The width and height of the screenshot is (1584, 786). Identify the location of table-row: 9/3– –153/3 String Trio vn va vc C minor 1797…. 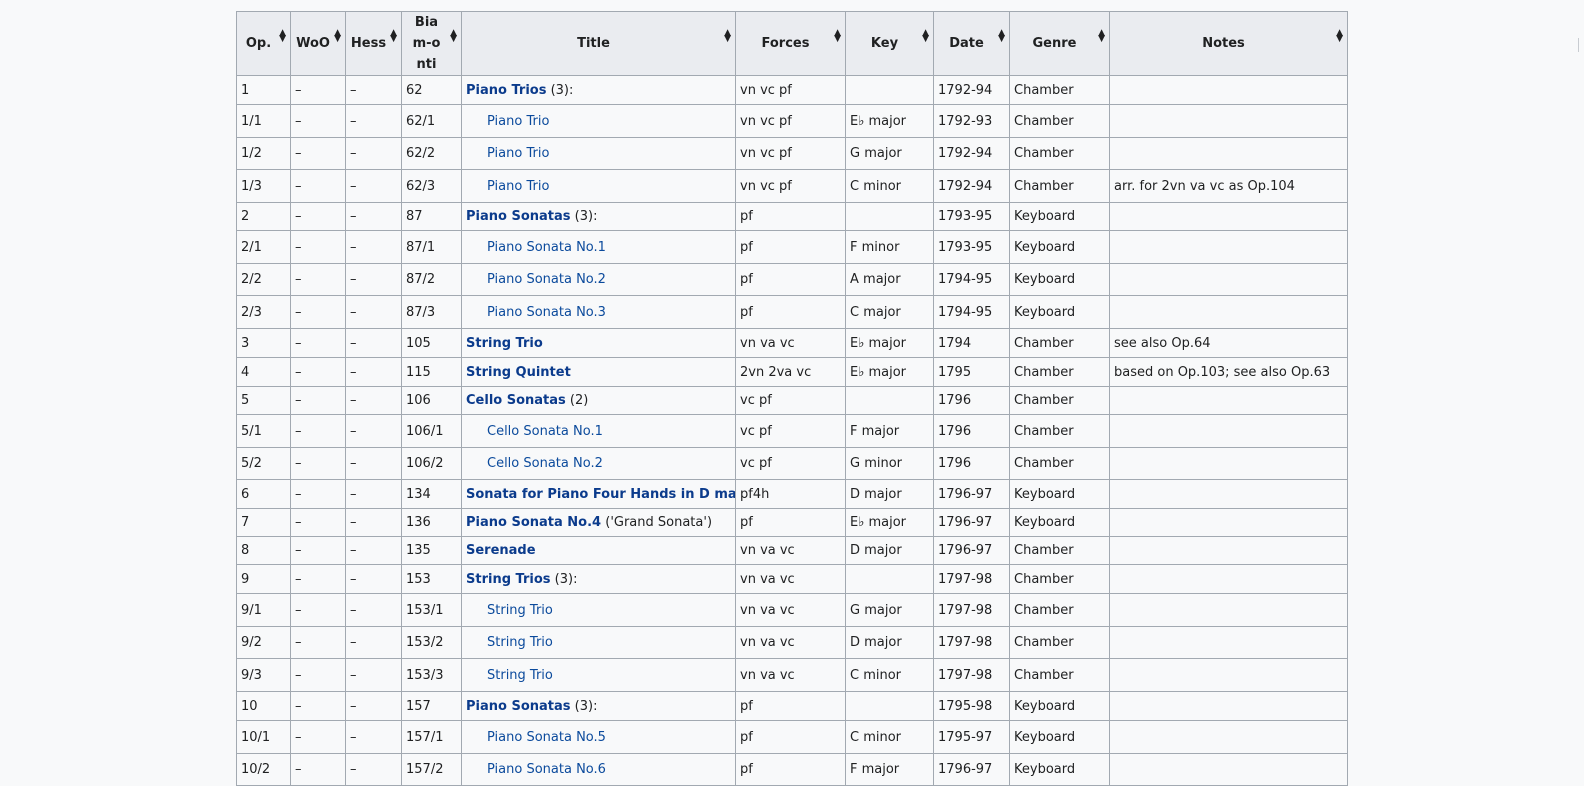
(792, 675).